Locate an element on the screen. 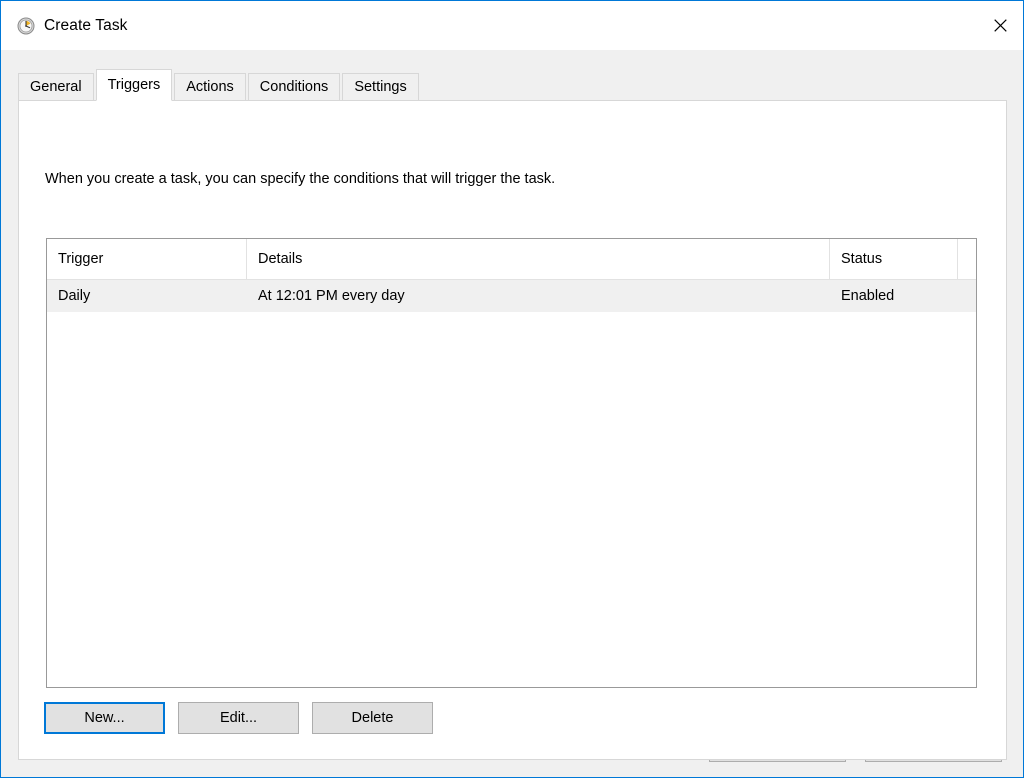 This screenshot has width=1024, height=778. tab-actions-label: Actions is located at coordinates (210, 87).